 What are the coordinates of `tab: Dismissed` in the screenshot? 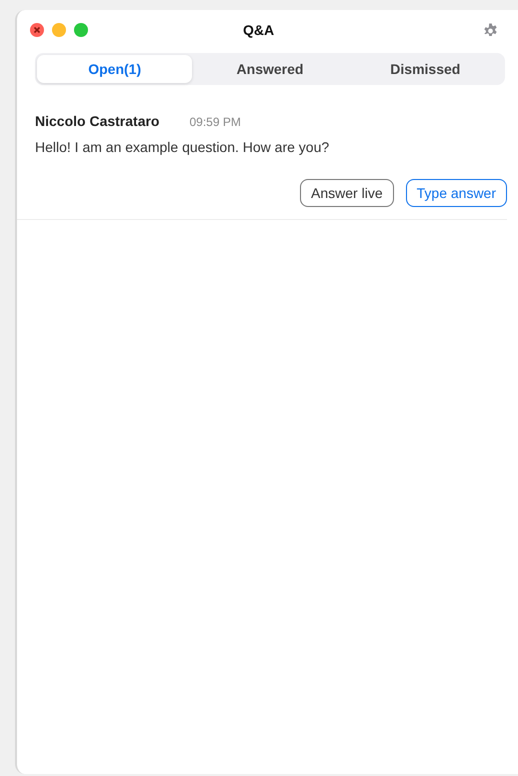 It's located at (425, 69).